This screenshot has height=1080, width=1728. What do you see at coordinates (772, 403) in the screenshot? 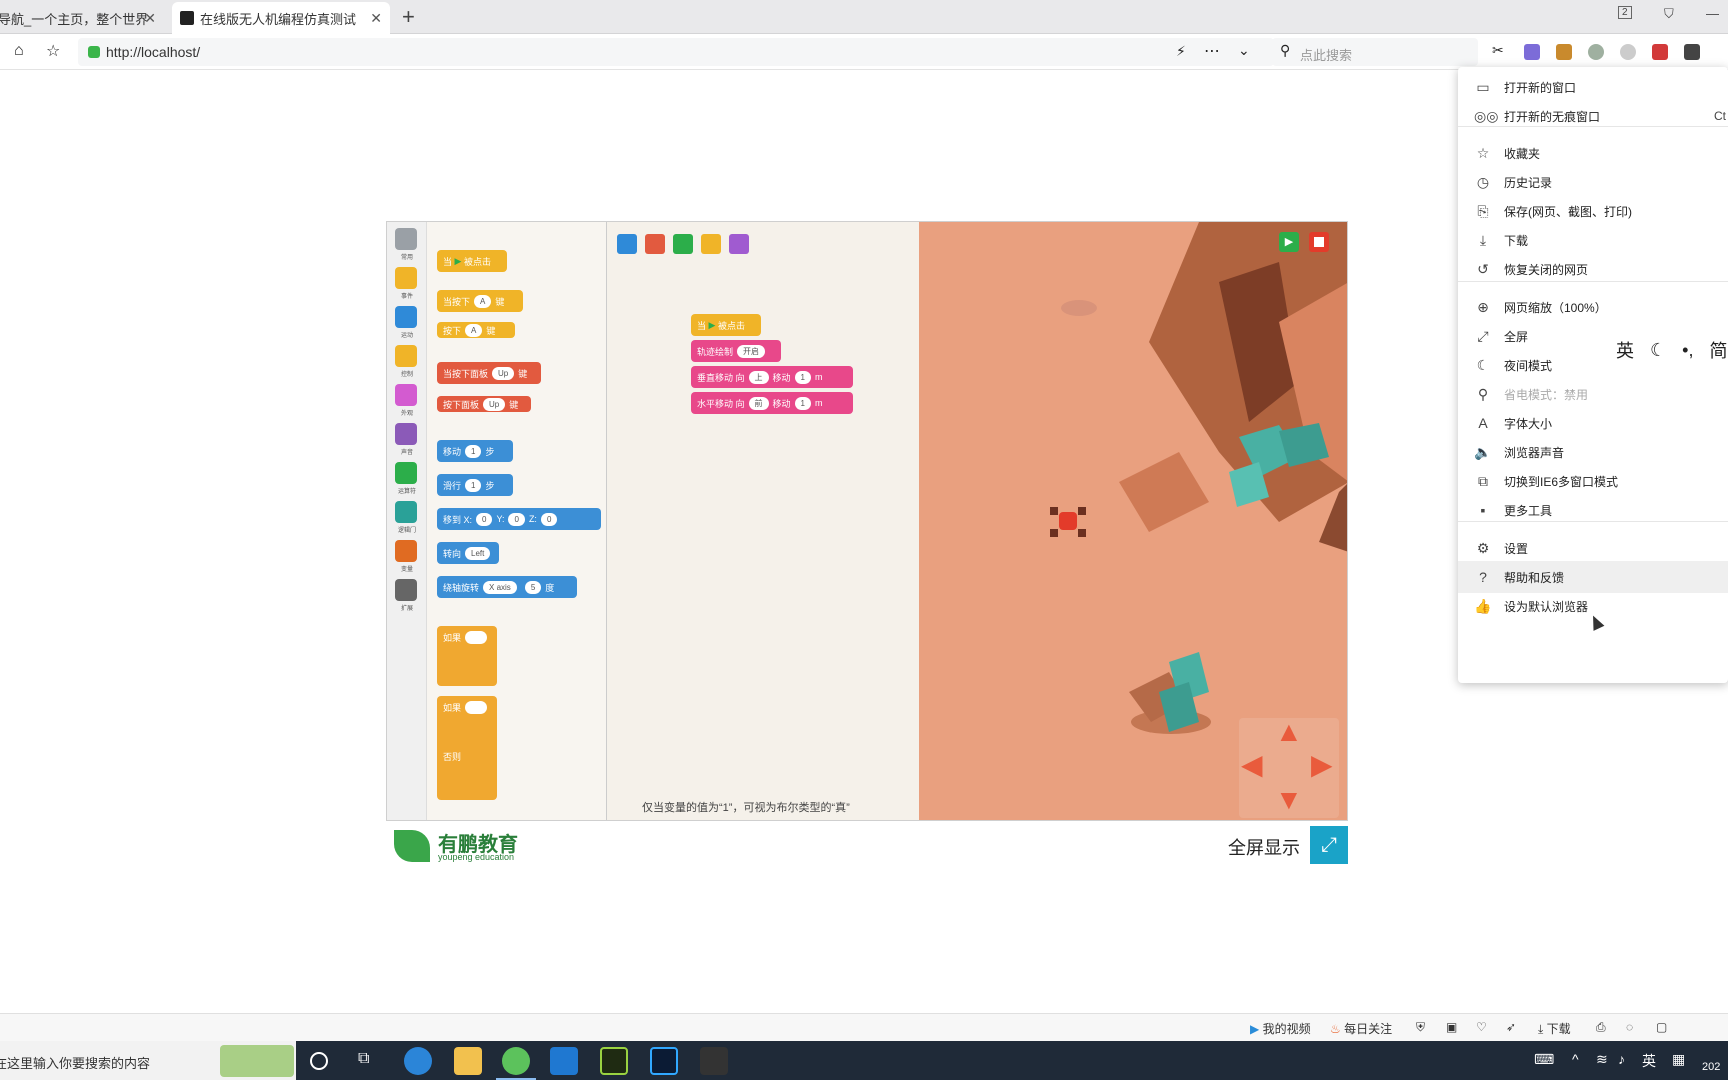
I see `ws-block-horizontal-move: 水平移动 向前移动 1 m` at bounding box center [772, 403].